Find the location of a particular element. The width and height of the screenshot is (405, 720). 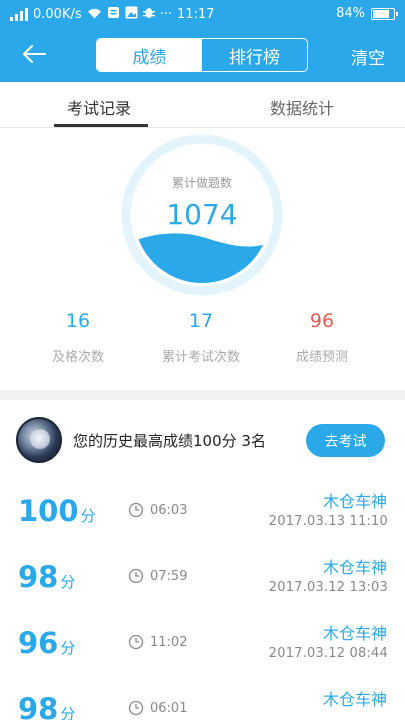

score-number: 96 is located at coordinates (38, 643).